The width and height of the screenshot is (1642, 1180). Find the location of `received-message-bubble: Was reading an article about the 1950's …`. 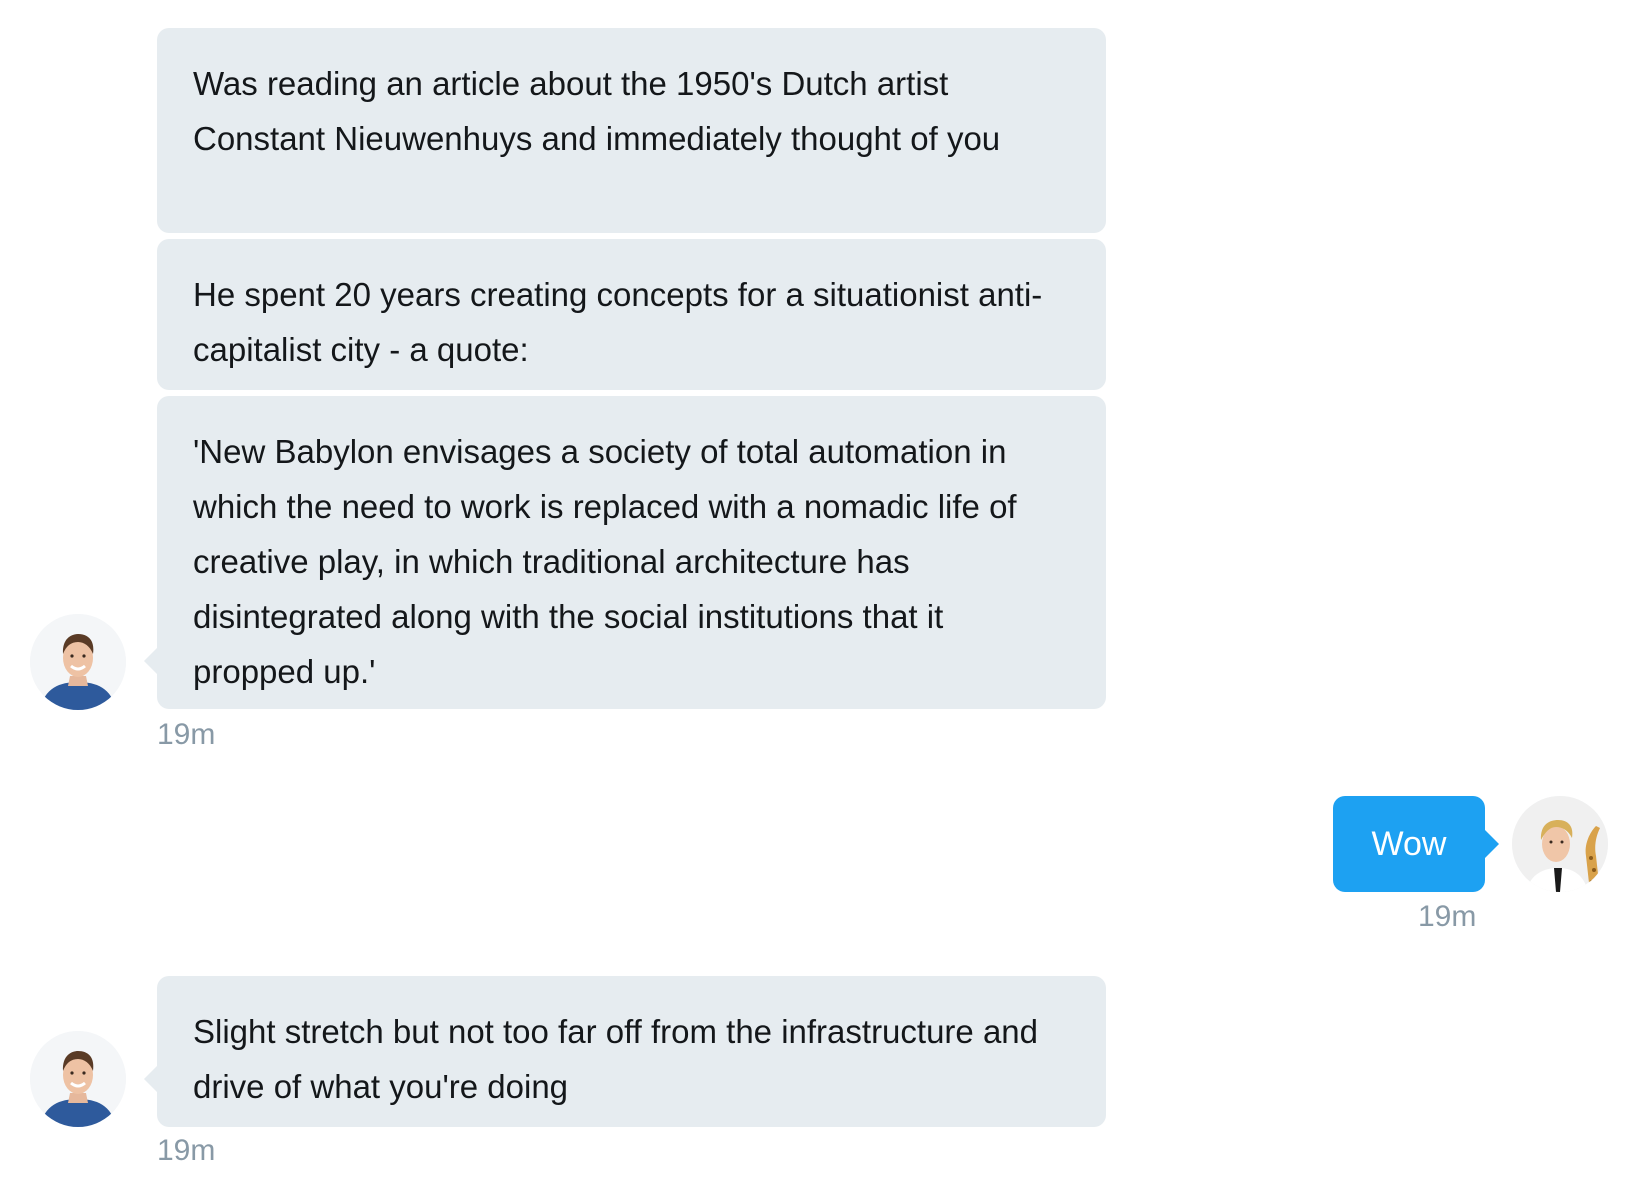

received-message-bubble: Was reading an article about the 1950's … is located at coordinates (631, 130).